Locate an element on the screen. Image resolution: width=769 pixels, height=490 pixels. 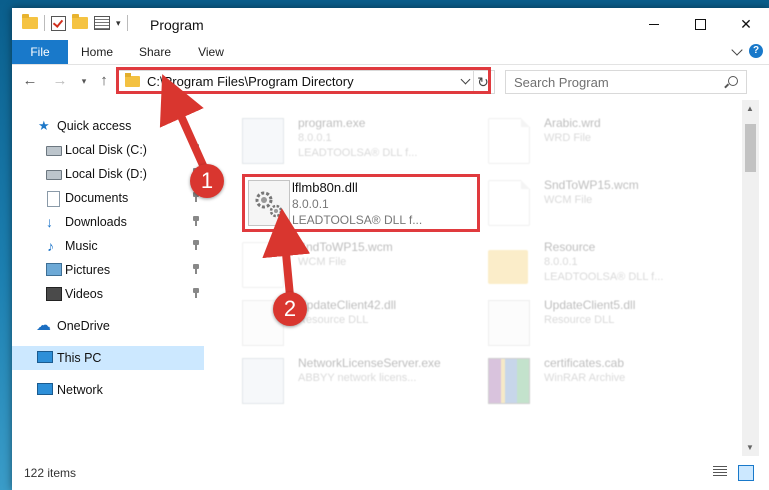
sidebar-item-downloads: ↓ Downloads is located at coordinates (108, 222).